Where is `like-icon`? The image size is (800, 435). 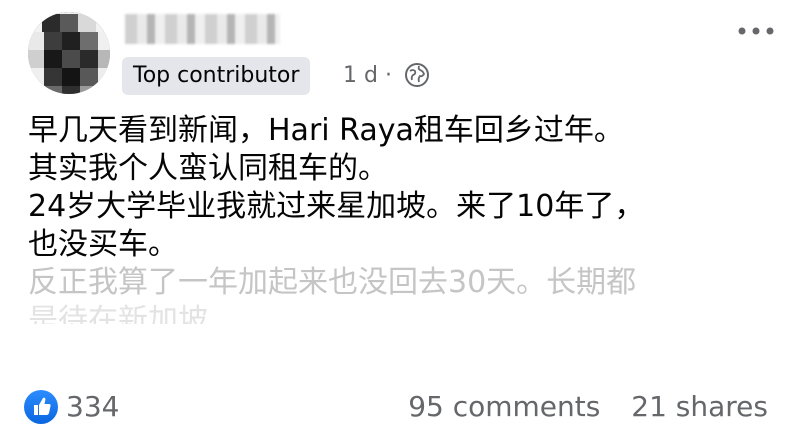 like-icon is located at coordinates (41, 407).